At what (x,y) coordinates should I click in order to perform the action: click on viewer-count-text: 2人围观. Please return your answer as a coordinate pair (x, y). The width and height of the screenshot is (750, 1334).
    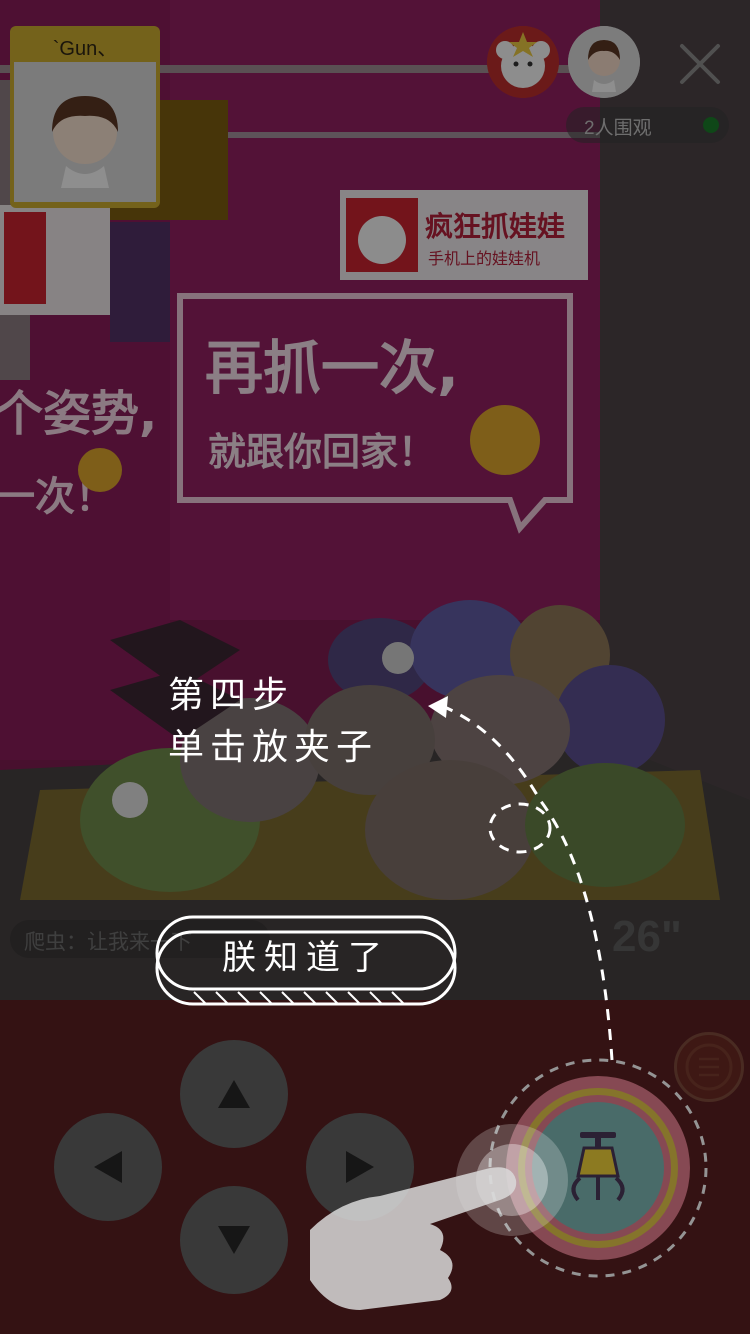
    Looking at the image, I should click on (618, 128).